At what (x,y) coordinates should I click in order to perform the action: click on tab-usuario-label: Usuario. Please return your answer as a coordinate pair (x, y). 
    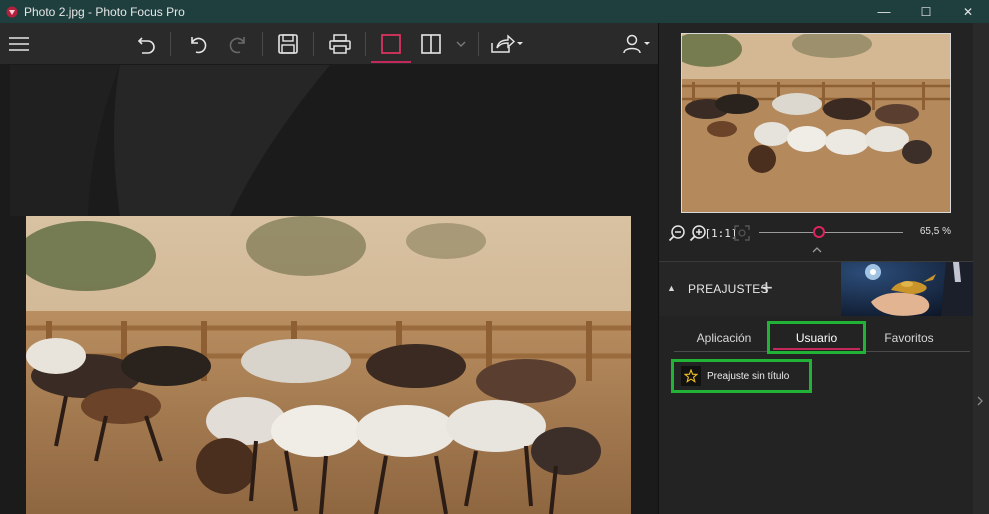
    Looking at the image, I should click on (816, 337).